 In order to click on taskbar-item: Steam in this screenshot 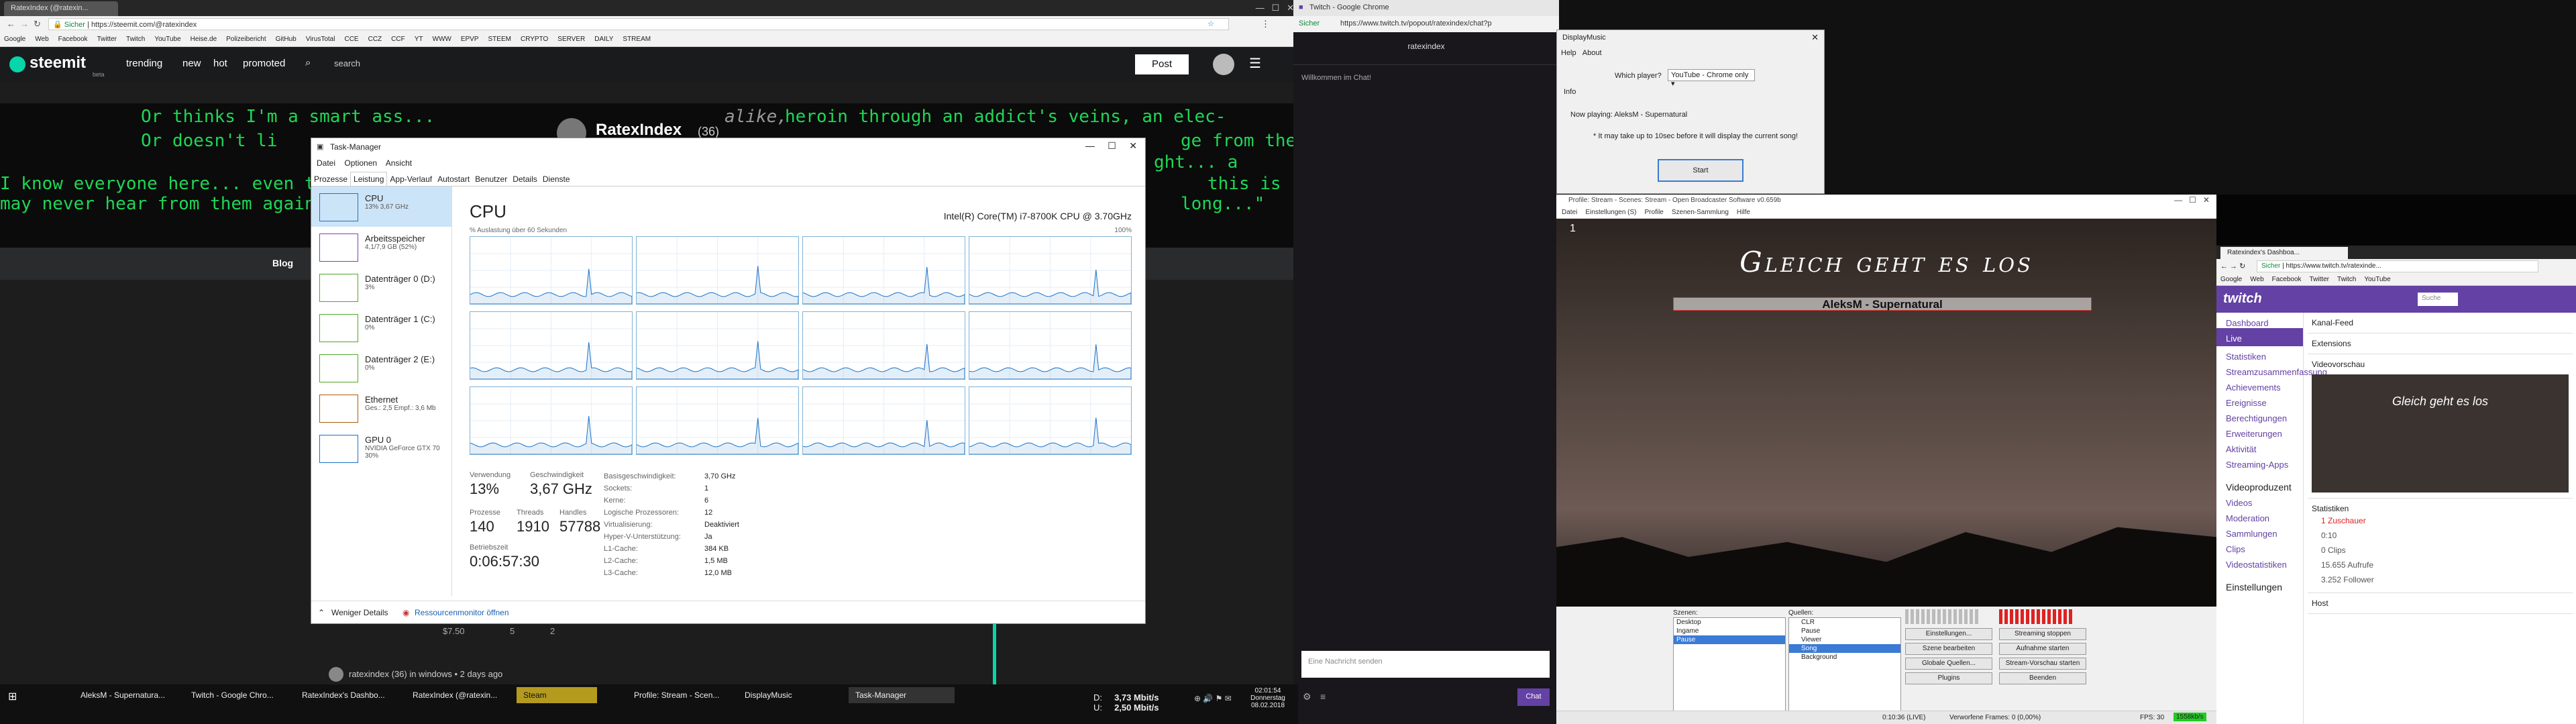, I will do `click(557, 695)`.